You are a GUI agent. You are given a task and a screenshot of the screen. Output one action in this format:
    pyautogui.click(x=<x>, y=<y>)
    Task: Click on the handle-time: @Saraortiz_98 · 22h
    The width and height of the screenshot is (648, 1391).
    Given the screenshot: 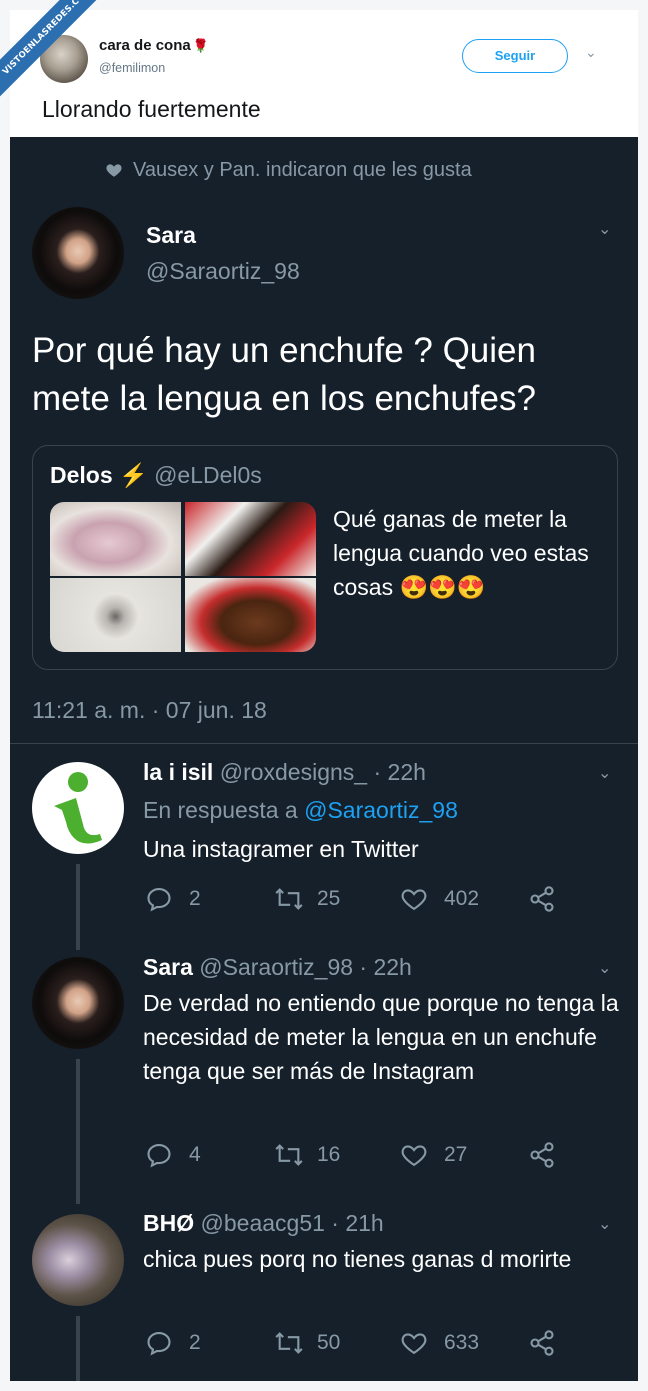 What is the action you would take?
    pyautogui.click(x=305, y=967)
    